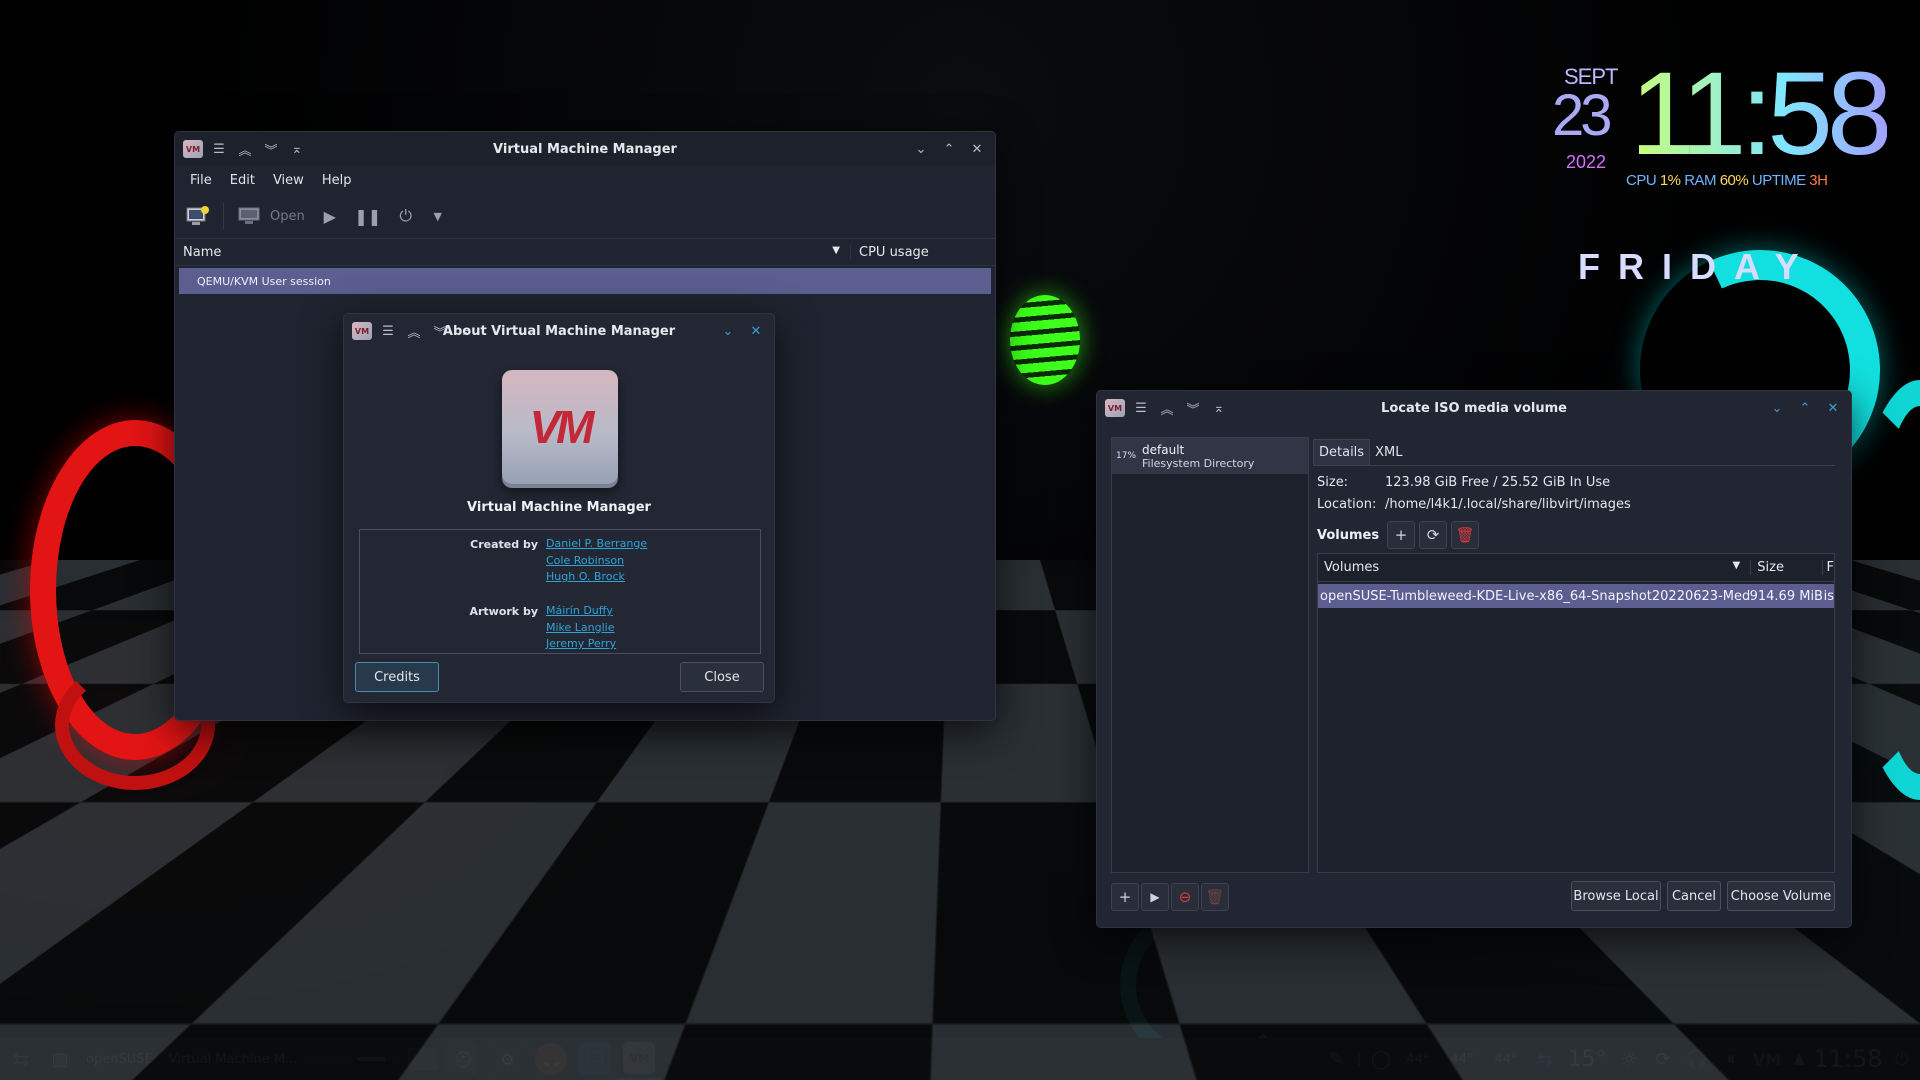 The image size is (1920, 1080). Describe the element at coordinates (1727, 180) in the screenshot. I see `system-stats: CPU 1% RAM 60% UPTIME 3H` at that location.